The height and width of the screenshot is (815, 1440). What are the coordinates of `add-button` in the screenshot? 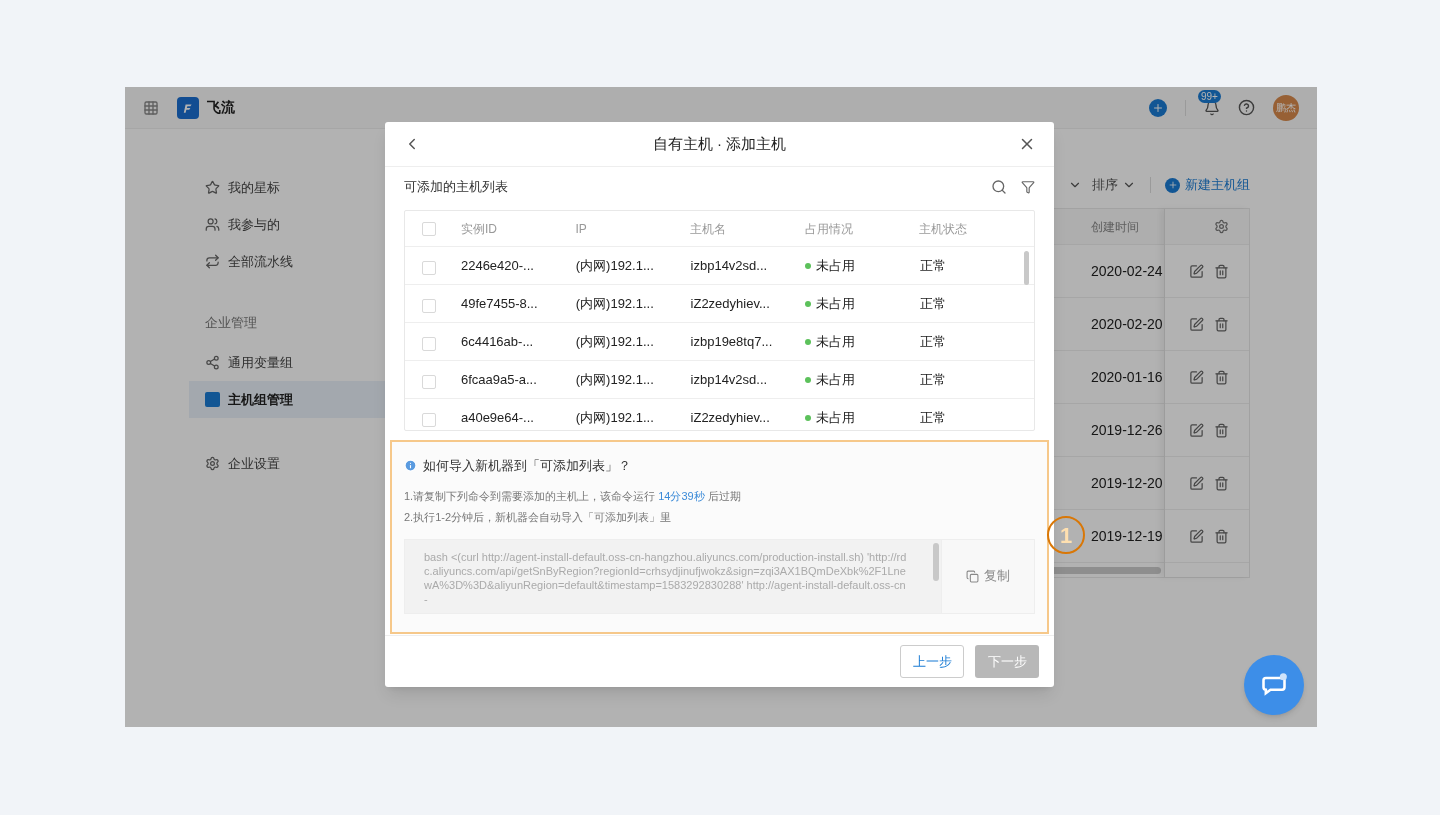 It's located at (1158, 107).